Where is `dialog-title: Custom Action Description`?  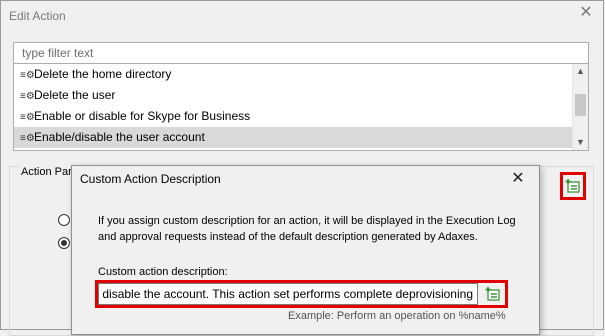
dialog-title: Custom Action Description is located at coordinates (150, 179).